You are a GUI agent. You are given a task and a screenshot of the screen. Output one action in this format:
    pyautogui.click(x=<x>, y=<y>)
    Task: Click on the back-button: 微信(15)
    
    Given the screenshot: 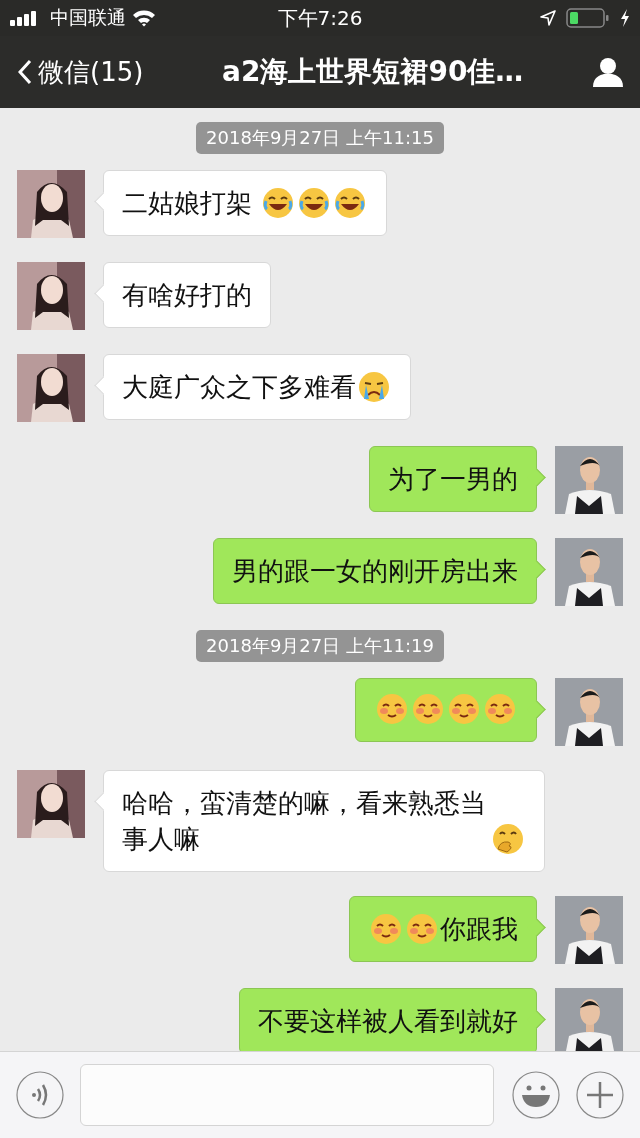 What is the action you would take?
    pyautogui.click(x=81, y=72)
    